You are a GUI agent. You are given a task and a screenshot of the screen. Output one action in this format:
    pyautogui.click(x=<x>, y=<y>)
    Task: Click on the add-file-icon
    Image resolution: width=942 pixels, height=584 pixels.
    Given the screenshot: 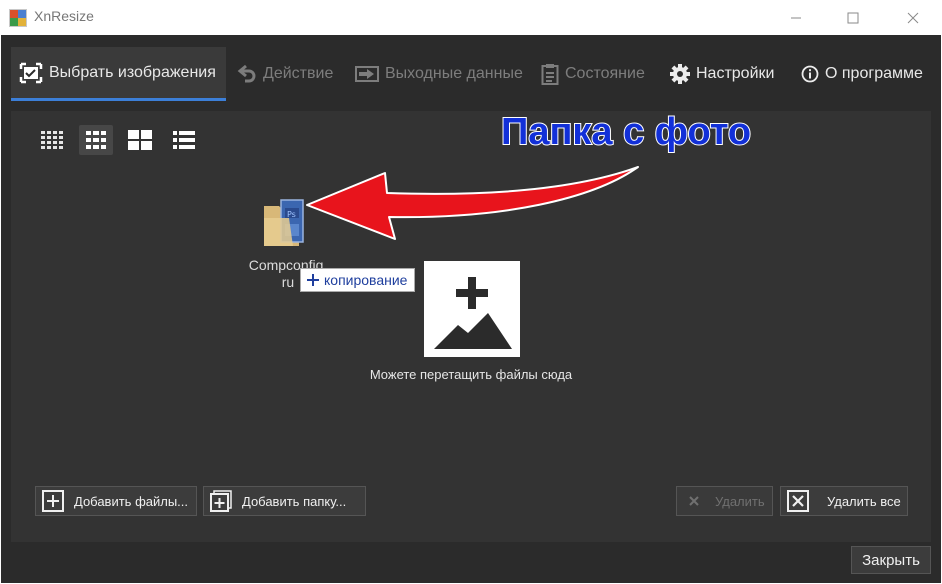 What is the action you would take?
    pyautogui.click(x=53, y=501)
    